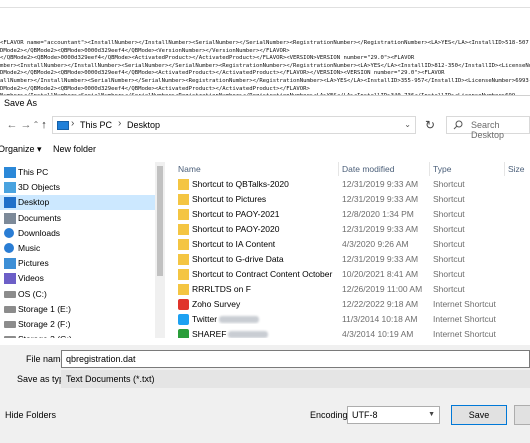 This screenshot has height=443, width=530. What do you see at coordinates (77, 218) in the screenshot?
I see `sidebar-item-documents: Documents` at bounding box center [77, 218].